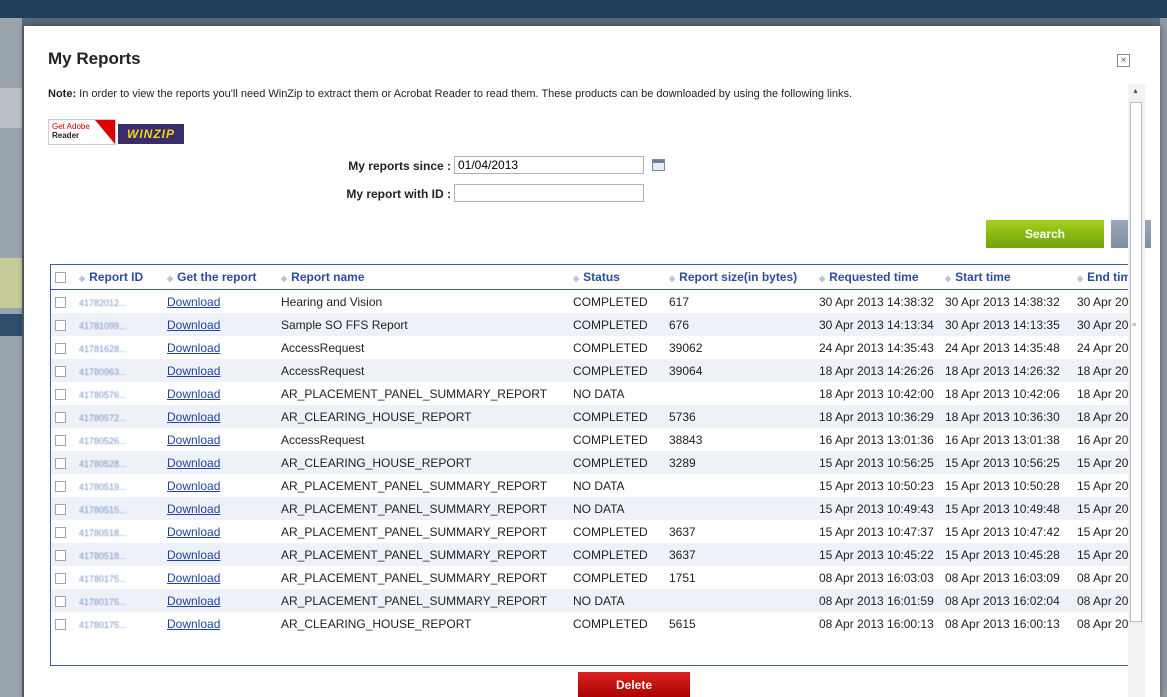  Describe the element at coordinates (1104, 277) in the screenshot. I see `col-end-time: ◆ End time` at that location.